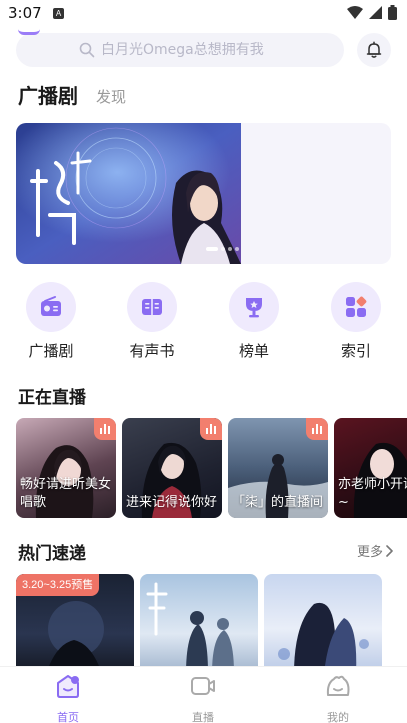 This screenshot has height=723, width=407. I want to click on tab-radio-drama: 广播剧, so click(48, 94).